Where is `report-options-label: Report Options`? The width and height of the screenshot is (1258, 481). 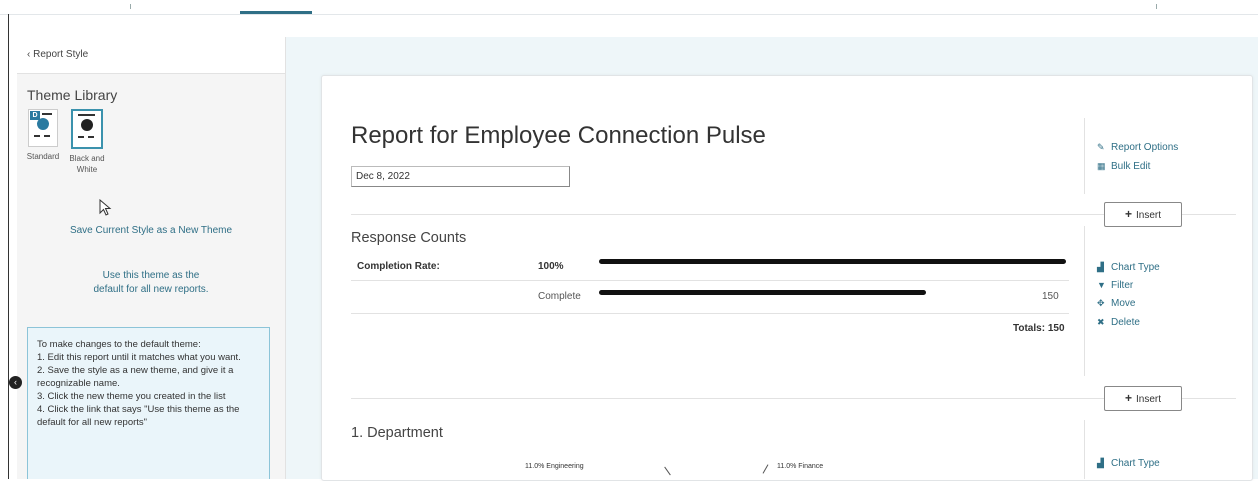 report-options-label: Report Options is located at coordinates (1145, 147).